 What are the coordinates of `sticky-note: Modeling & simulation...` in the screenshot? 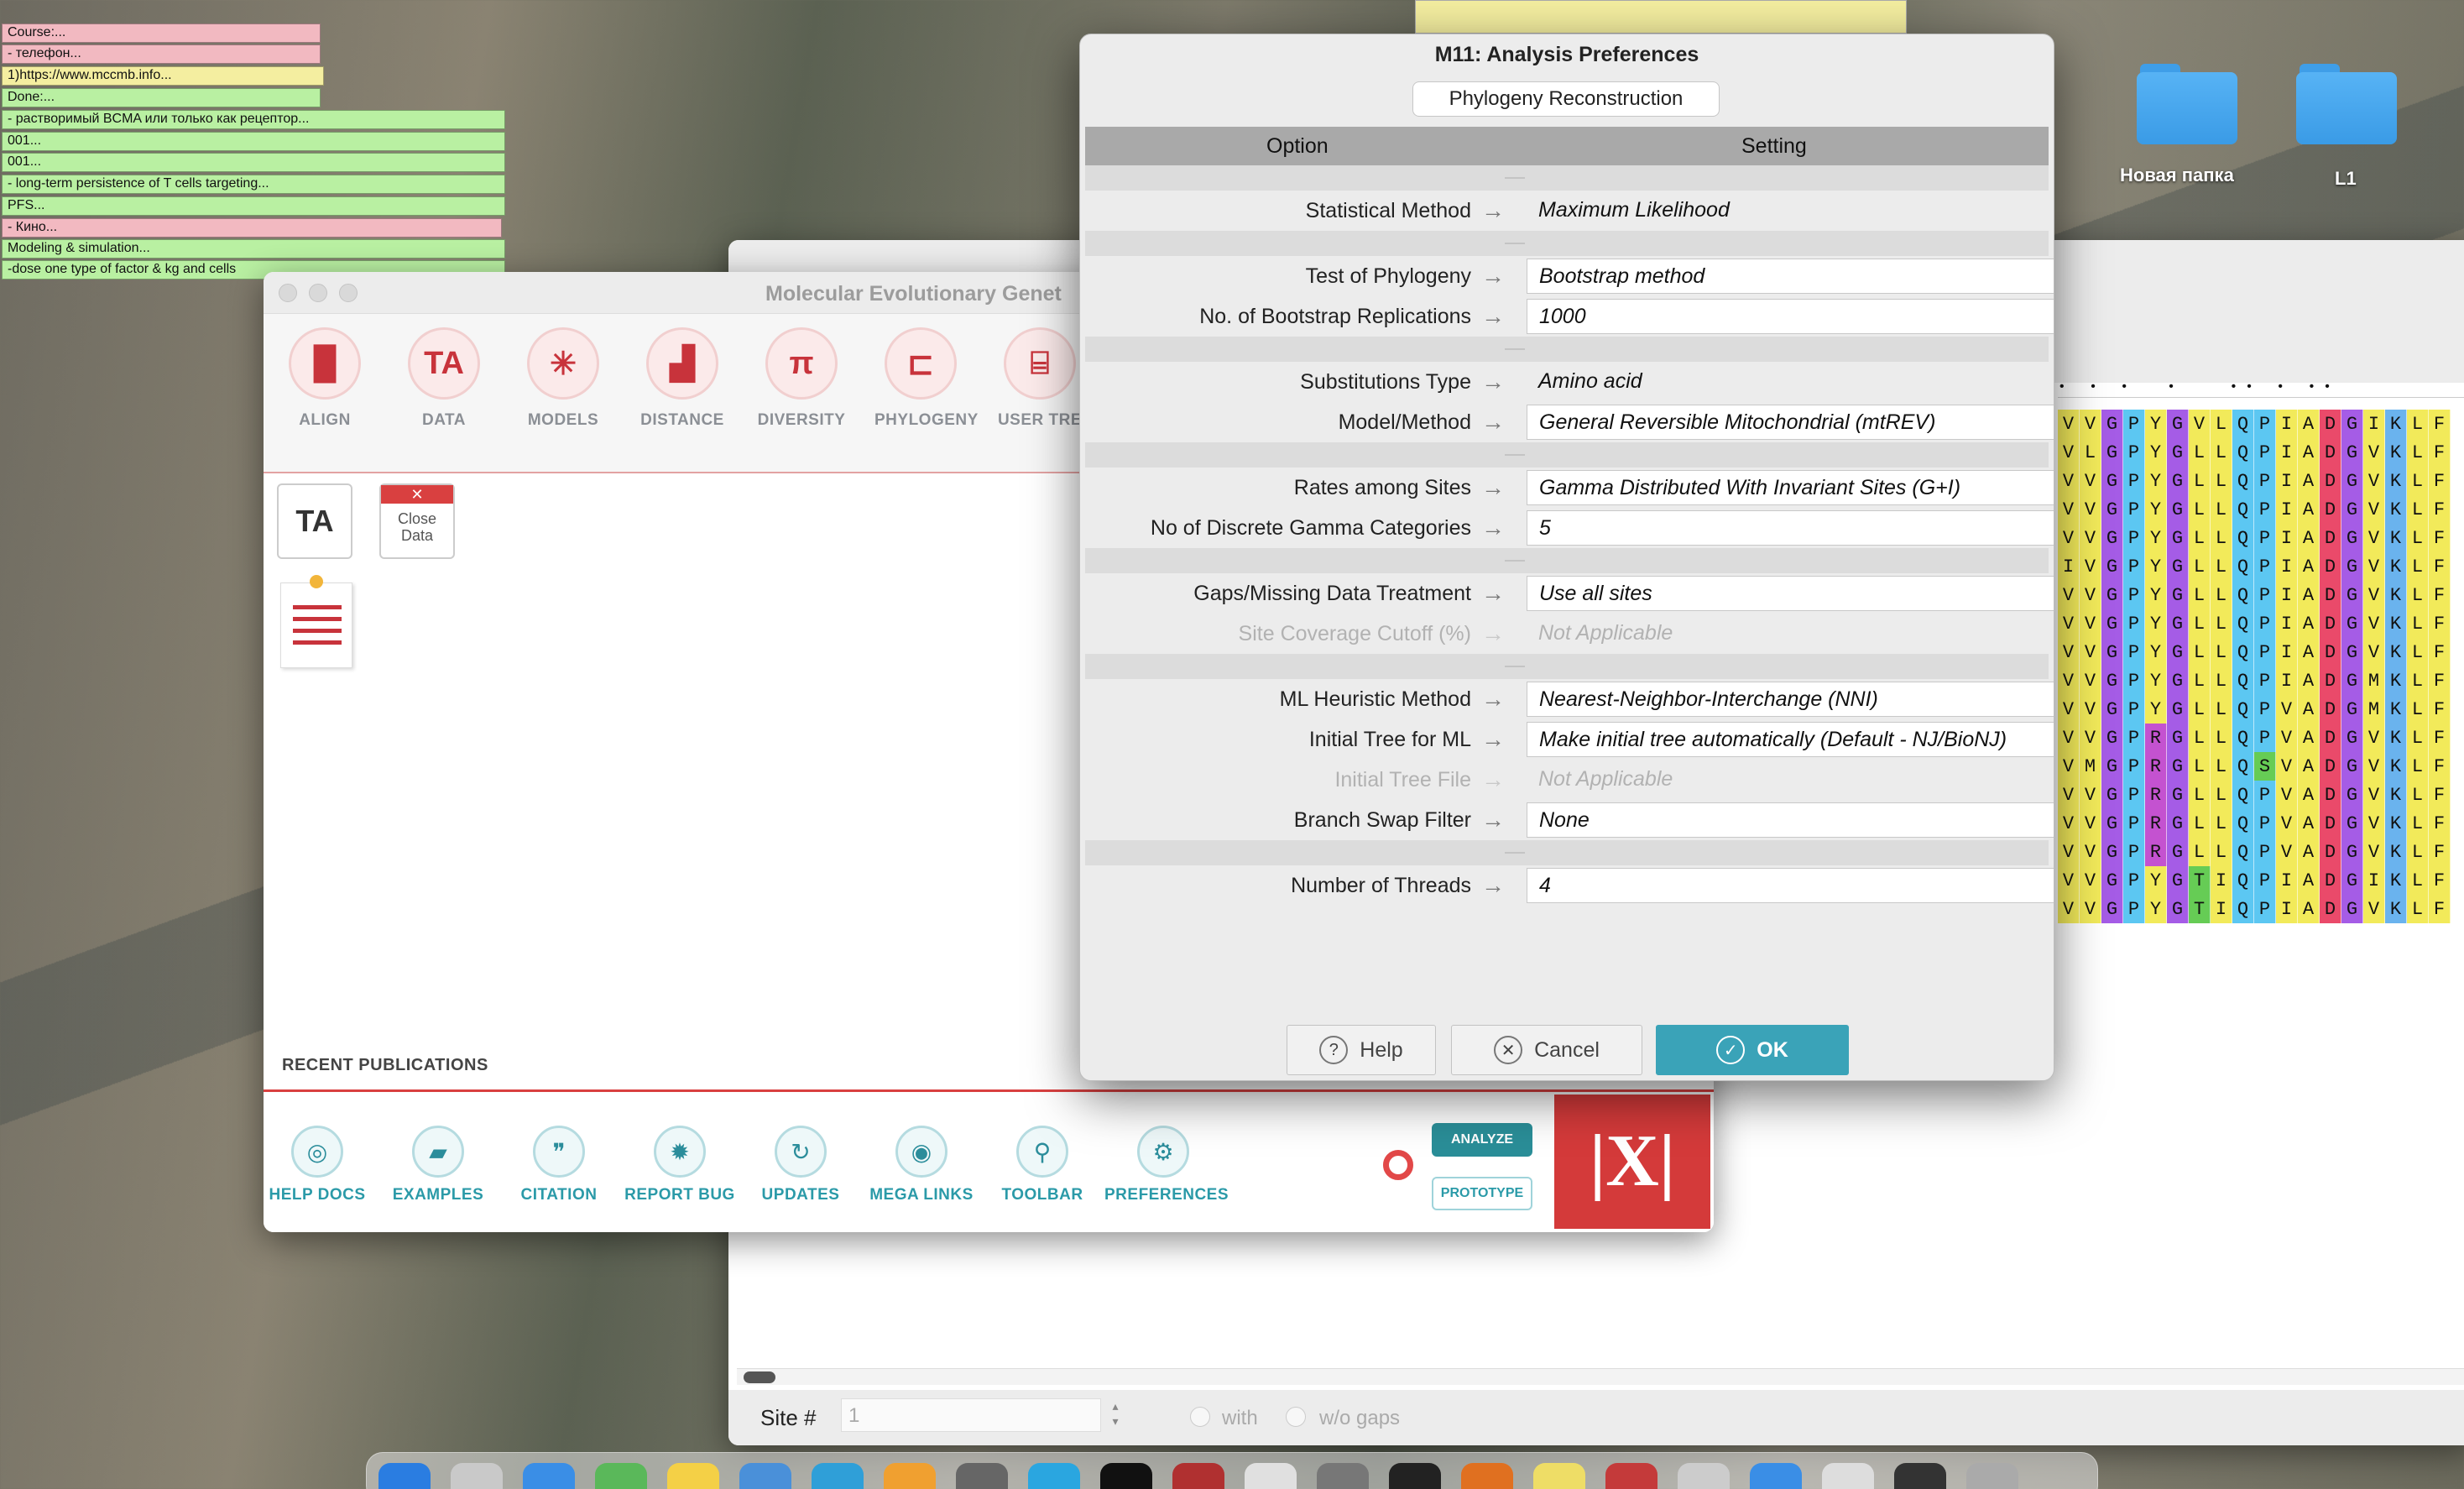 It's located at (253, 249).